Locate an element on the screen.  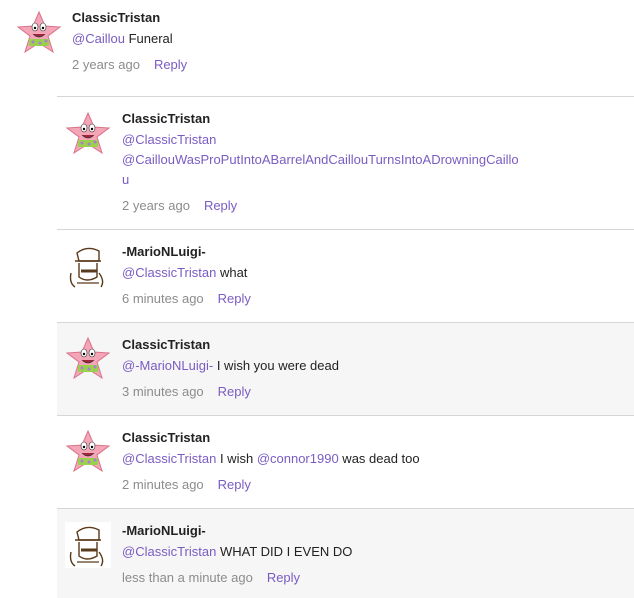
comment-meta: 3 minutes ago Reply is located at coordinates (186, 391).